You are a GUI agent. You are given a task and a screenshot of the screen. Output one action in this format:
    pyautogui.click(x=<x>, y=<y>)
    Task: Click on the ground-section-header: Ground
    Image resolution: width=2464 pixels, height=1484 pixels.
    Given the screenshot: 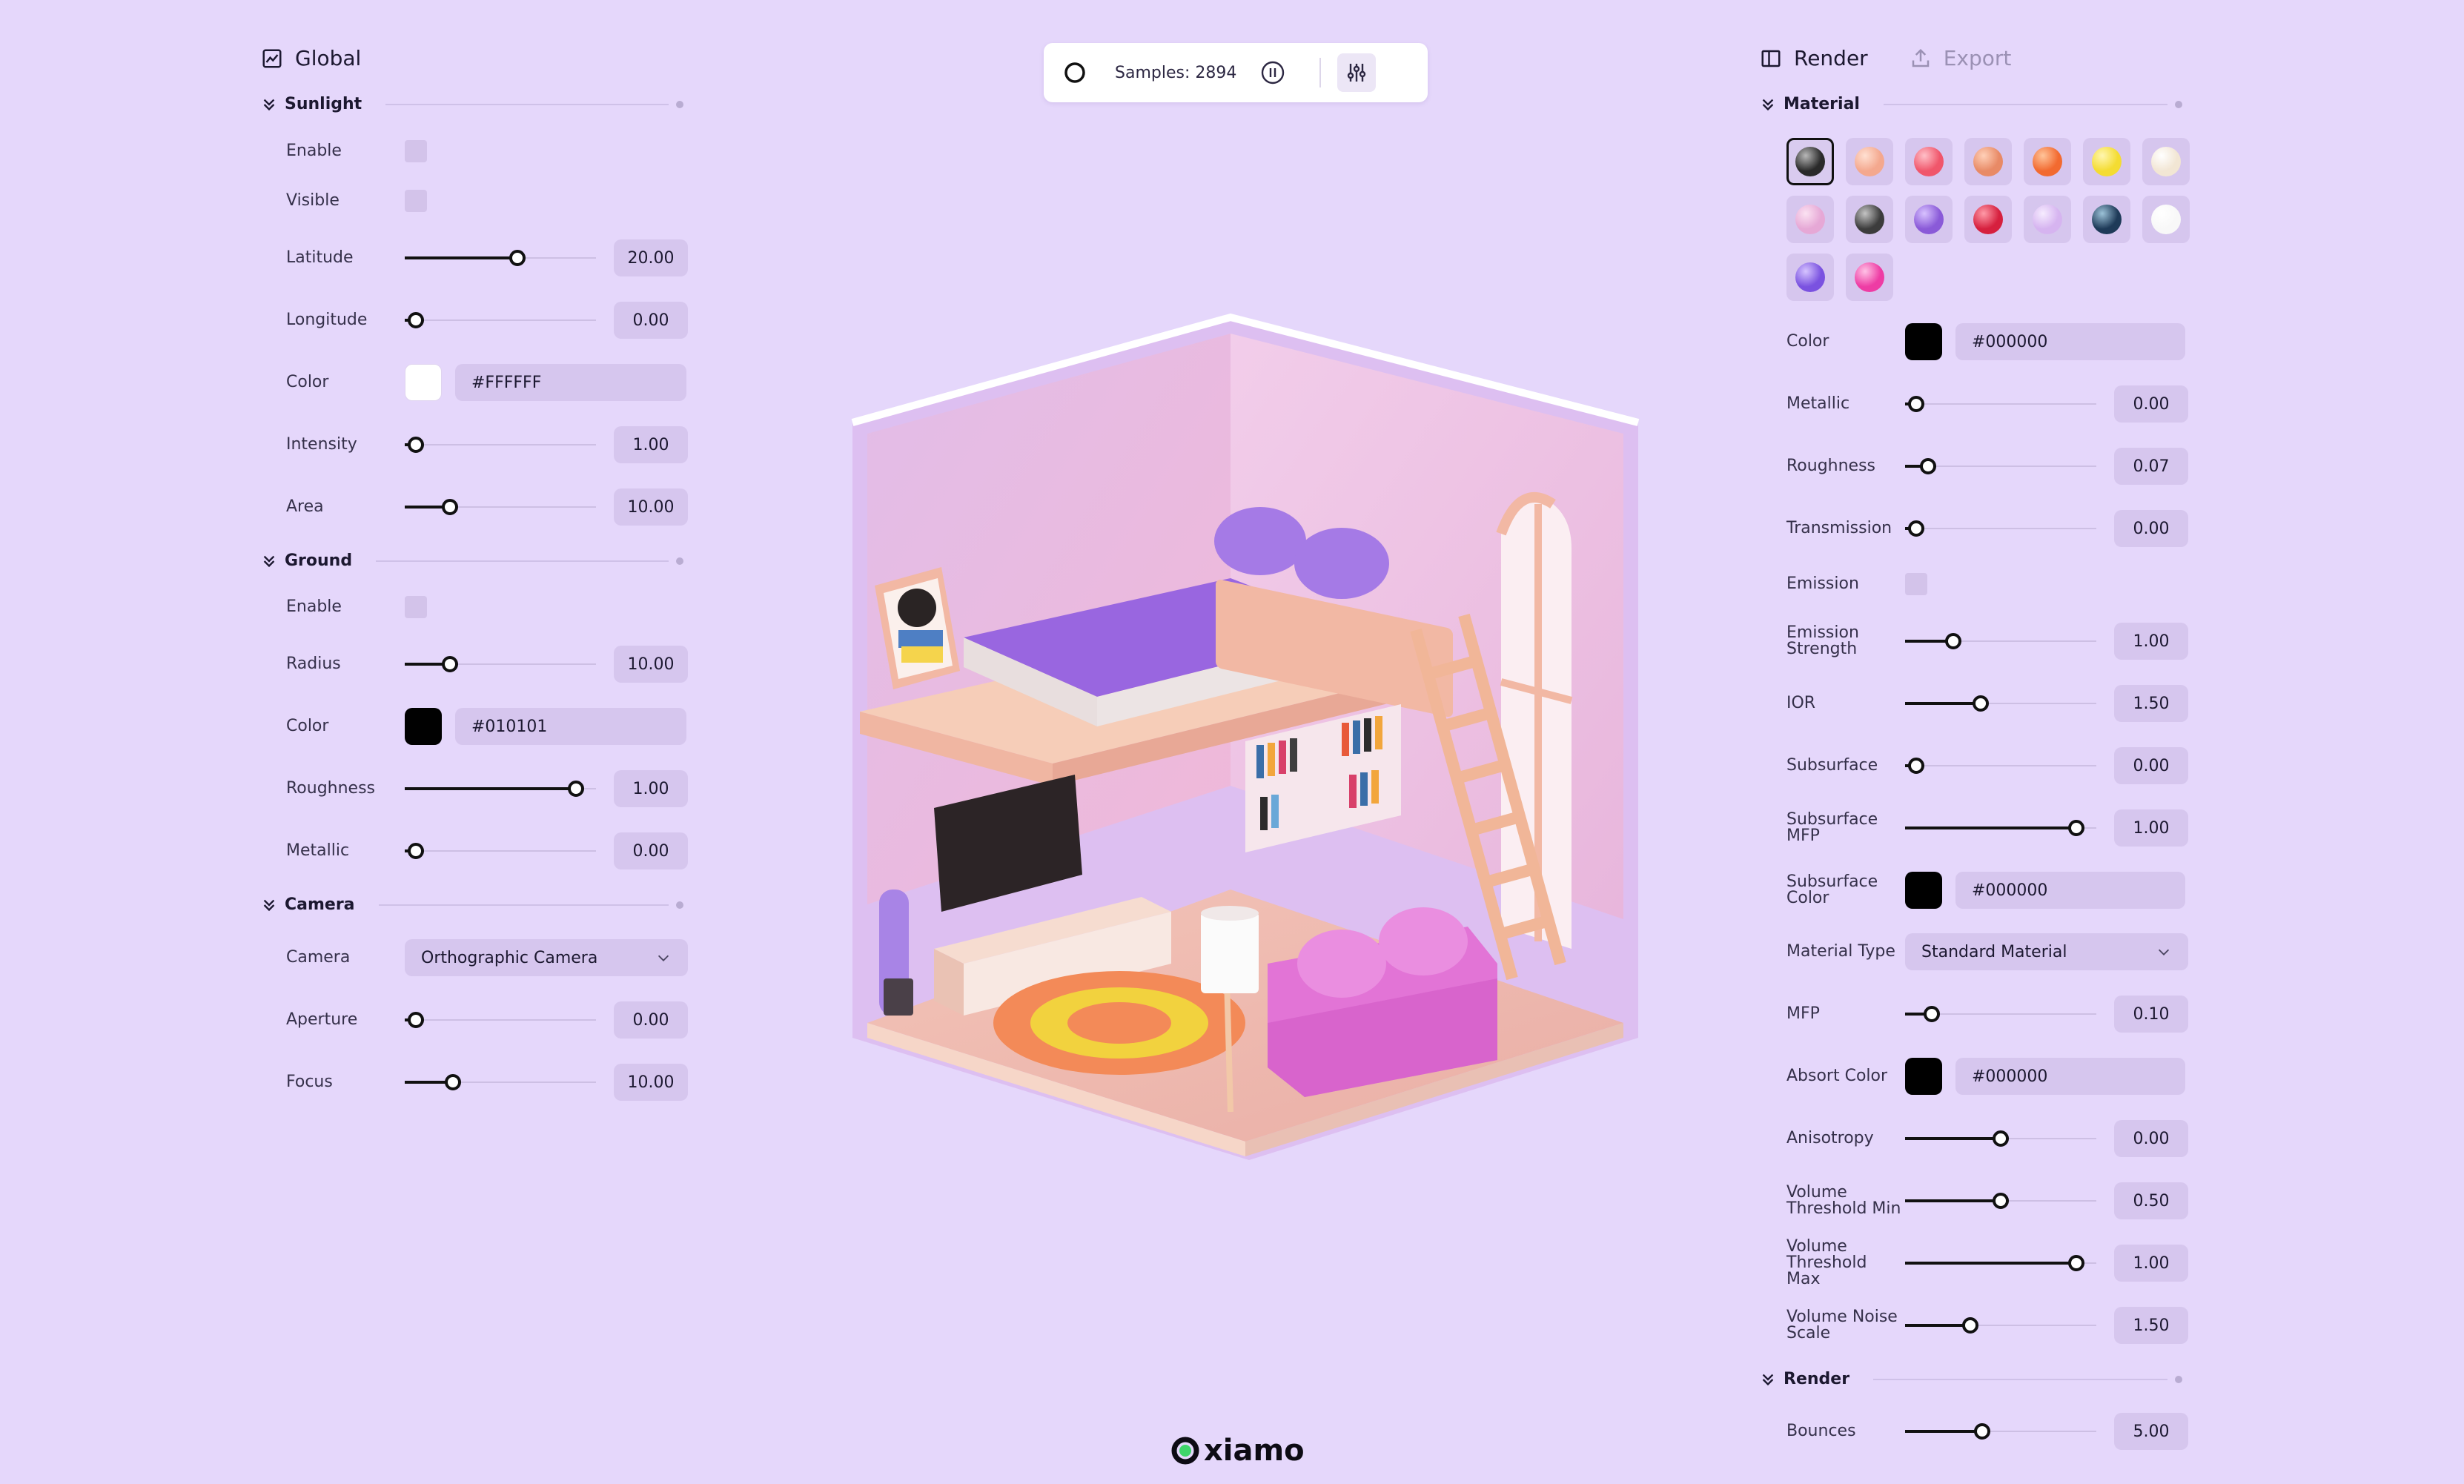 What is the action you would take?
    pyautogui.click(x=472, y=560)
    